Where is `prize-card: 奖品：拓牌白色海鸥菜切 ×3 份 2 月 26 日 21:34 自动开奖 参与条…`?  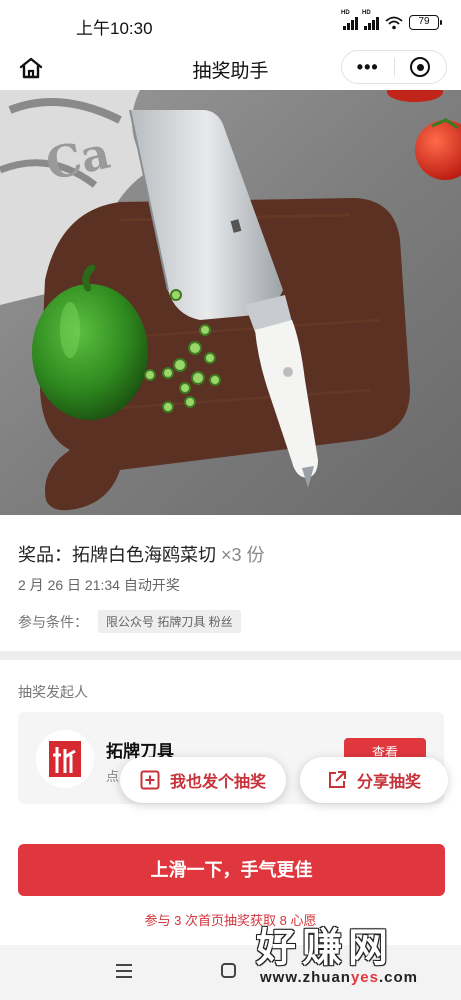
prize-card: 奖品：拓牌白色海鸥菜切 ×3 份 2 月 26 日 21:34 自动开奖 参与条… is located at coordinates (230, 583).